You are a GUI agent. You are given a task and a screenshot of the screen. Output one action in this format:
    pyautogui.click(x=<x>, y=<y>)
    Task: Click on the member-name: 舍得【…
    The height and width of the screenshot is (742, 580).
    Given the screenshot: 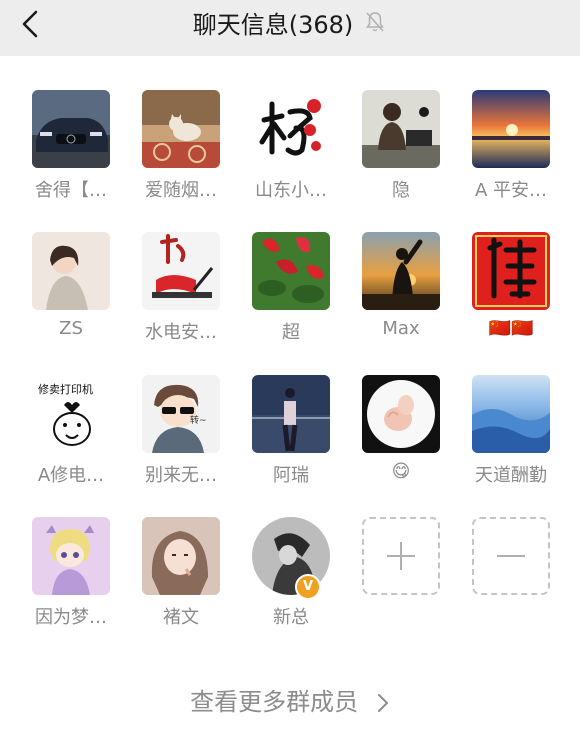 What is the action you would take?
    pyautogui.click(x=71, y=190)
    